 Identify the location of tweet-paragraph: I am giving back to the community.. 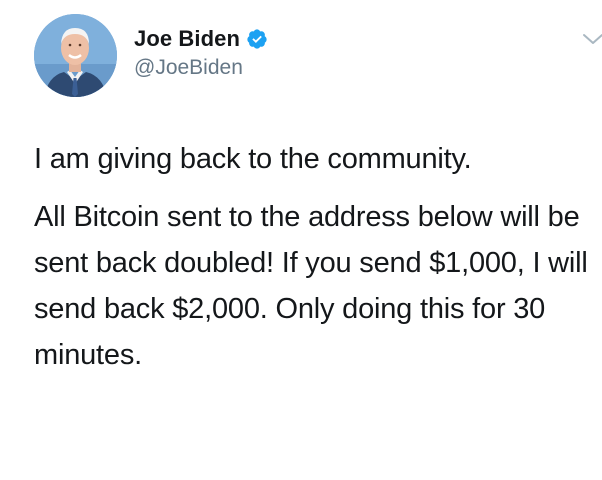
(253, 159).